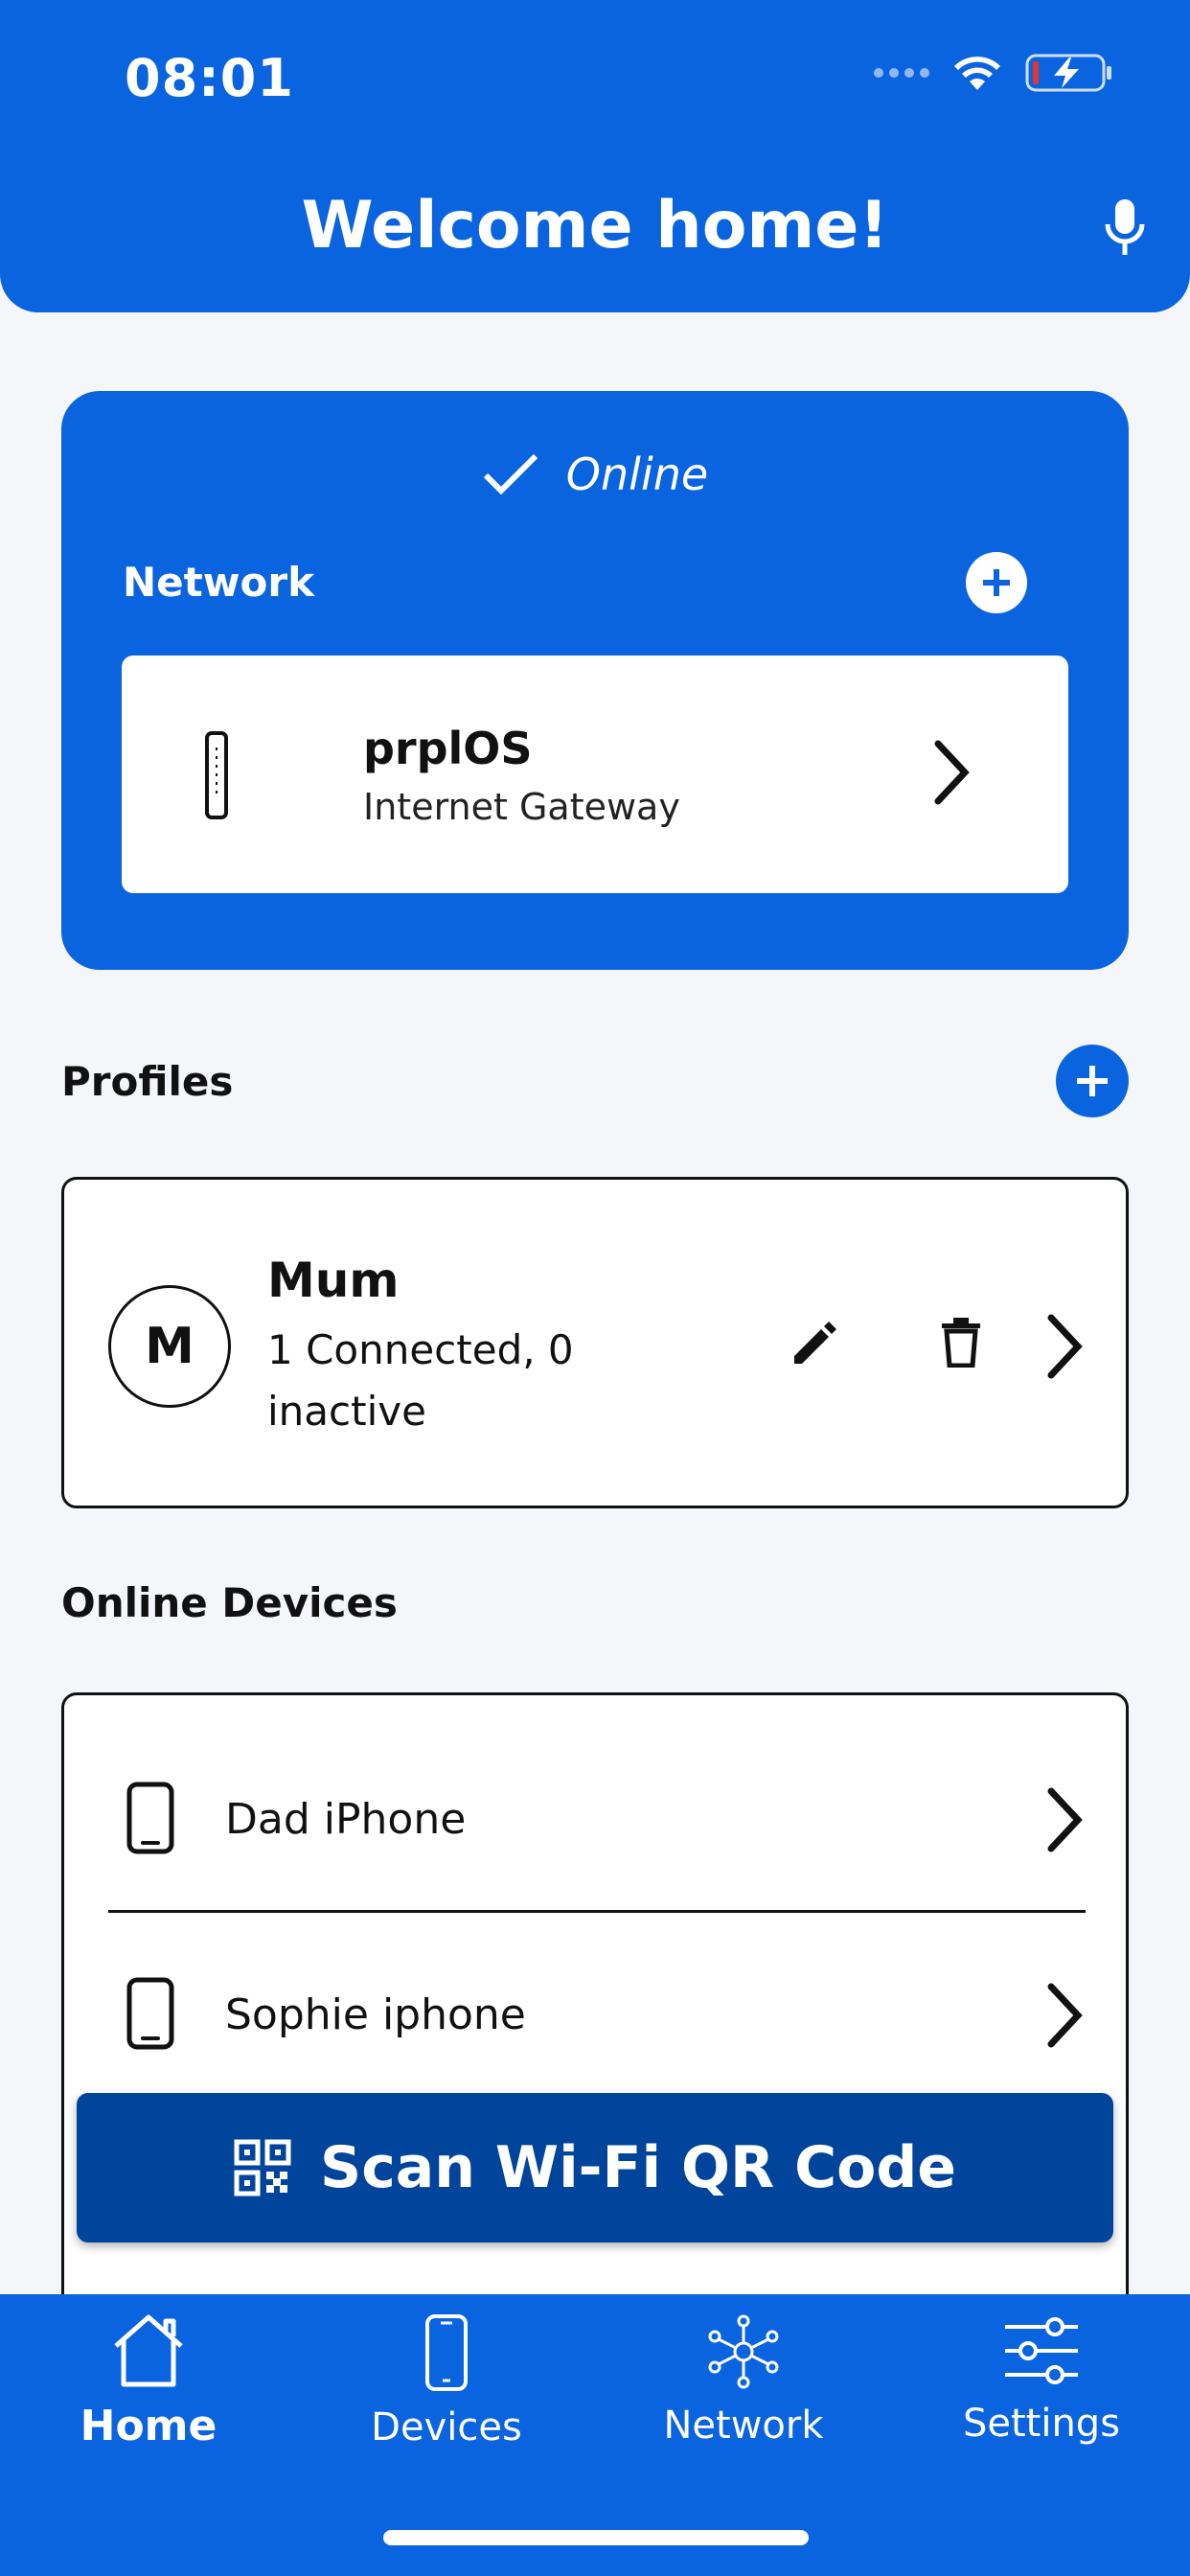 The image size is (1190, 2576). Describe the element at coordinates (597, 1911) in the screenshot. I see `divider` at that location.